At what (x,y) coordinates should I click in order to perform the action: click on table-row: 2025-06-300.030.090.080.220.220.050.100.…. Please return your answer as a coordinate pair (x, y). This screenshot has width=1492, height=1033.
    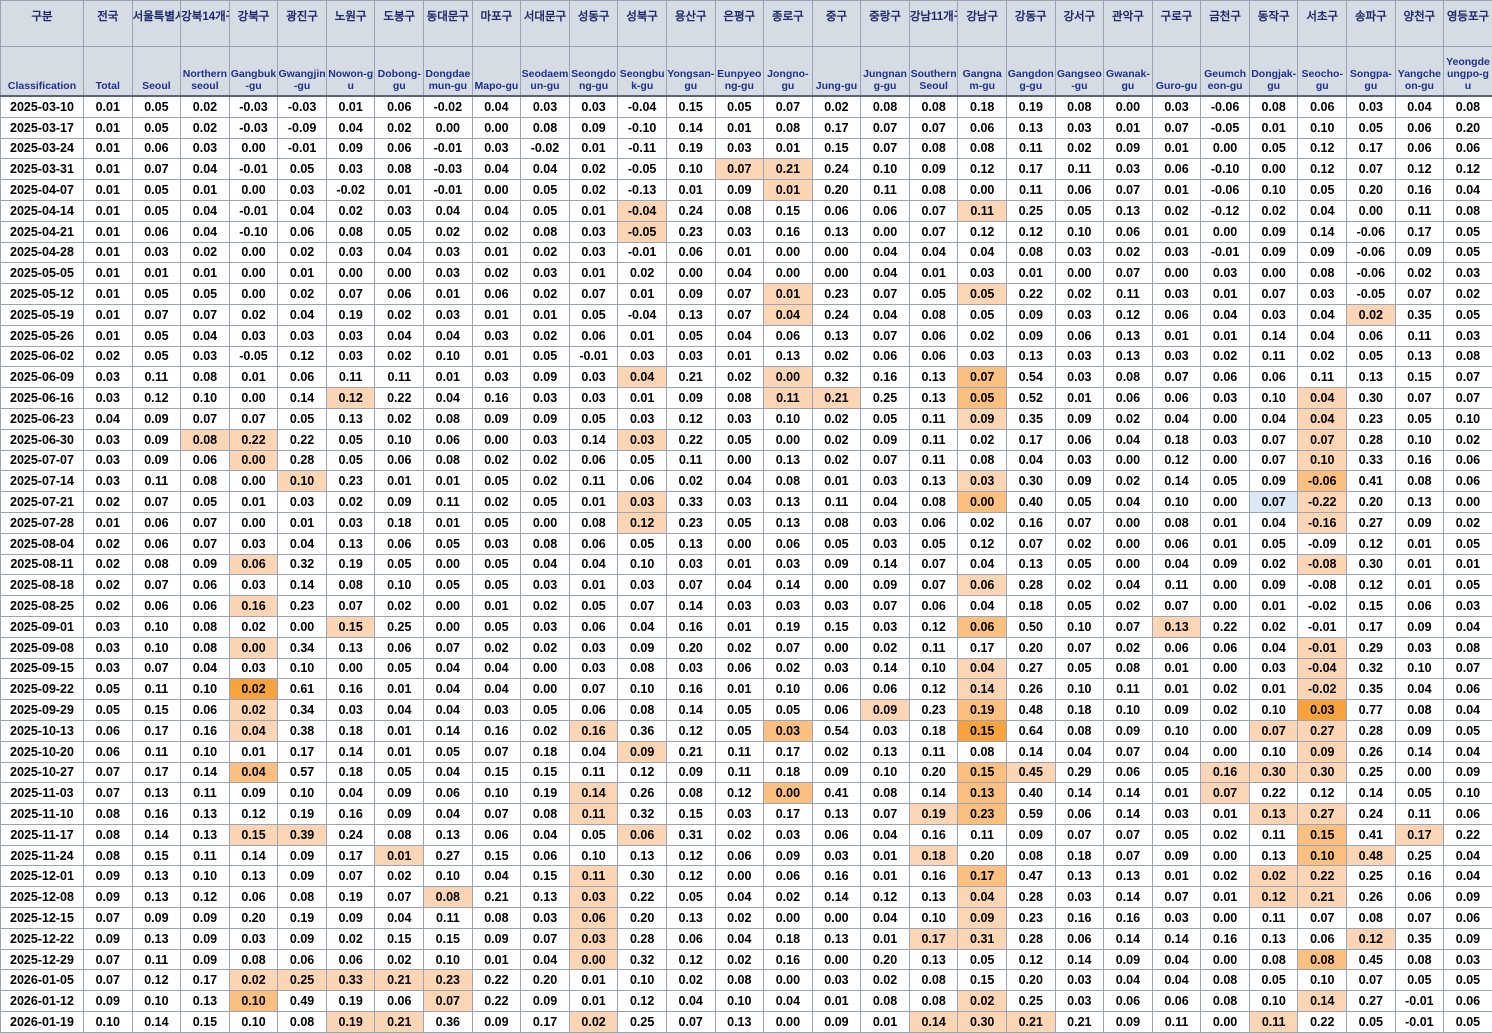
    Looking at the image, I should click on (746, 439).